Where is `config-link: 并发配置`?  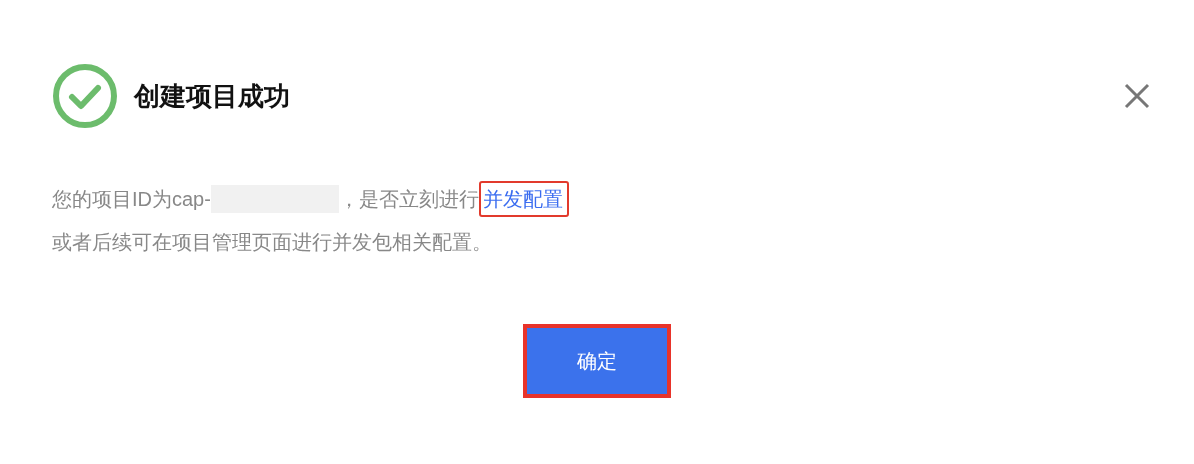
config-link: 并发配置 is located at coordinates (523, 199).